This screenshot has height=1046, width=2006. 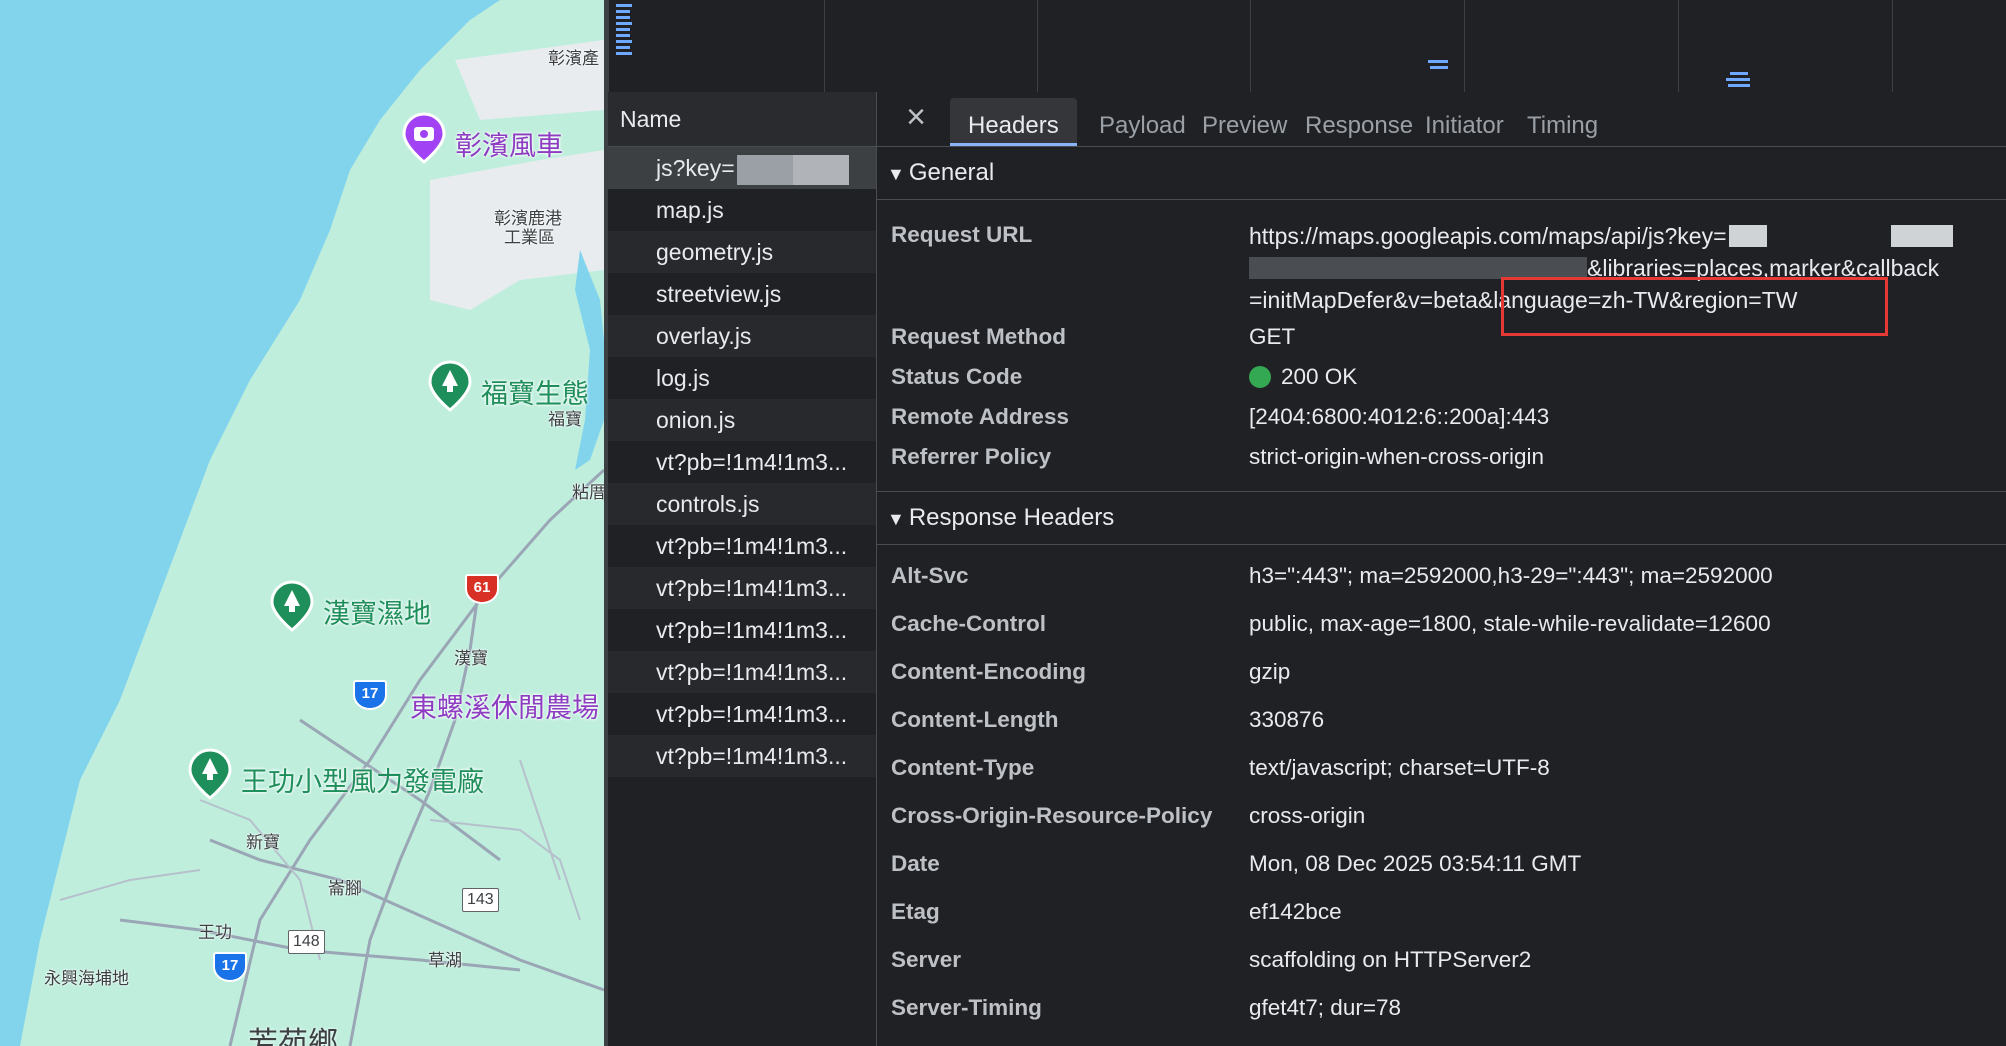 I want to click on request-row: streetview.js, so click(x=742, y=294).